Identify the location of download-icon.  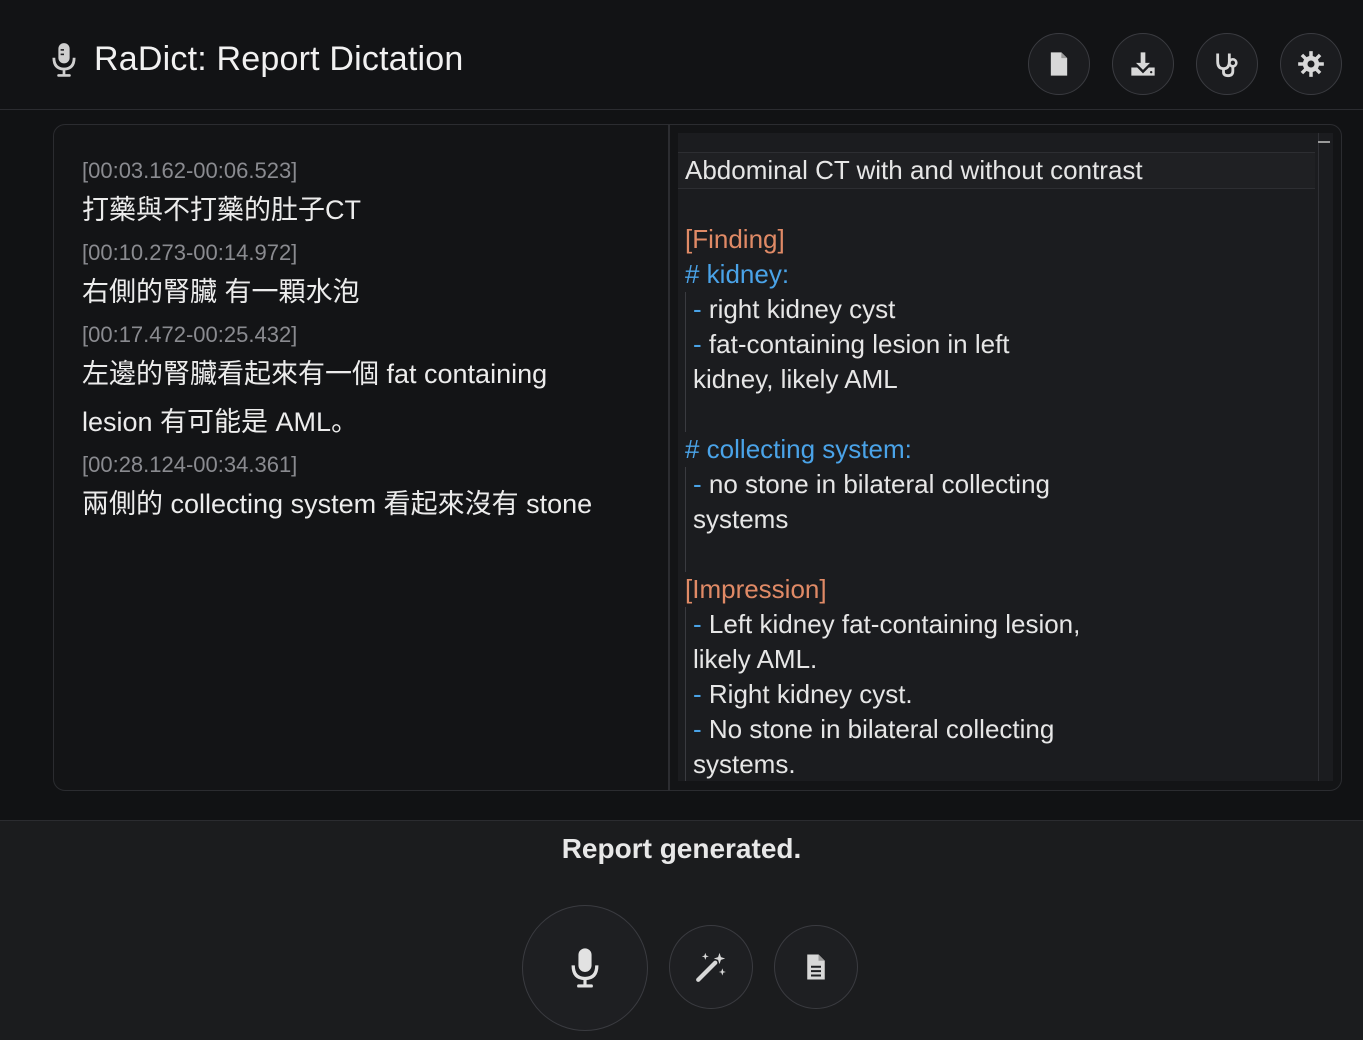
(1143, 64).